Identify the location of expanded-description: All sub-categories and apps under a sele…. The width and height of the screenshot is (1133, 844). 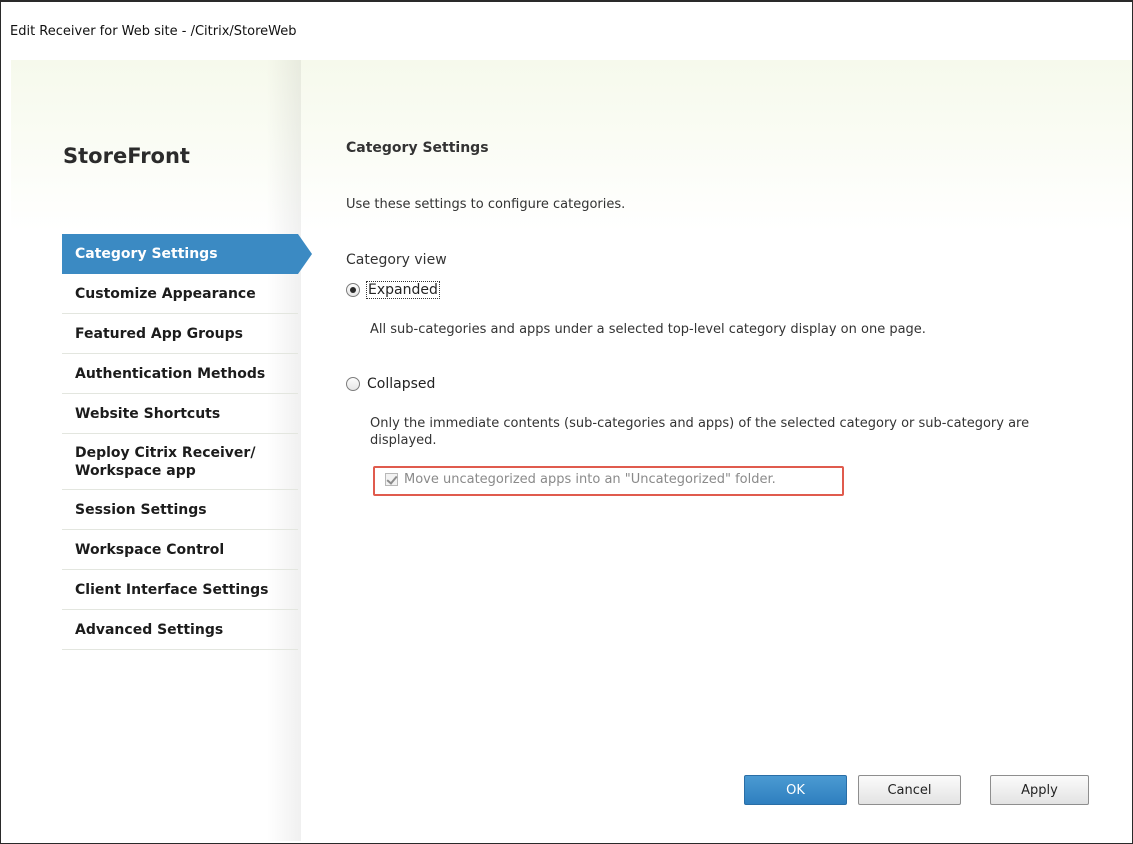
(648, 329).